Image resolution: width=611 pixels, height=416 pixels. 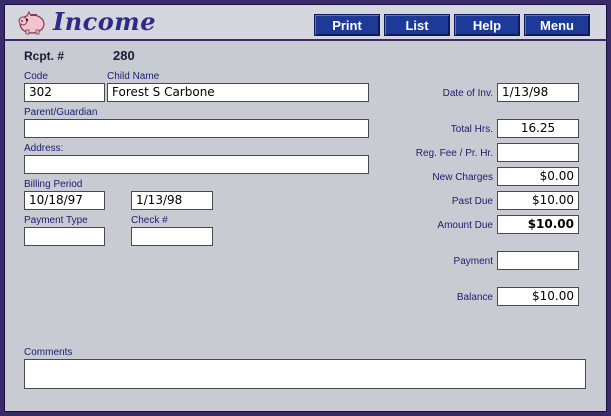 I want to click on amount-due-field: $10.00, so click(x=538, y=224).